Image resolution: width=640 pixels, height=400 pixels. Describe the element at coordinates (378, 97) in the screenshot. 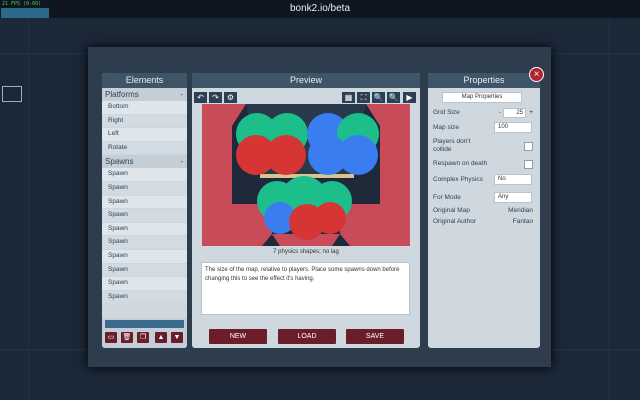

I see `zoom-in-icon: 🔍` at that location.